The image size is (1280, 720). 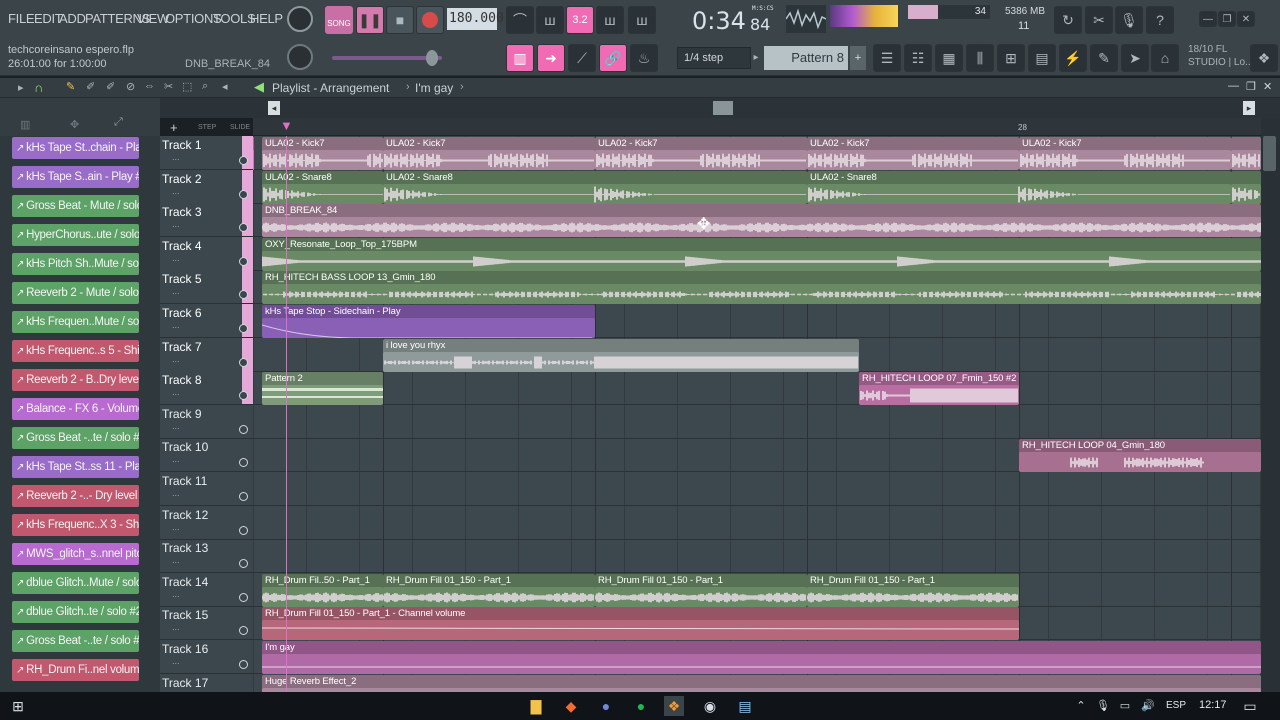 I want to click on tray-volume-icon: 🔊, so click(x=1148, y=706).